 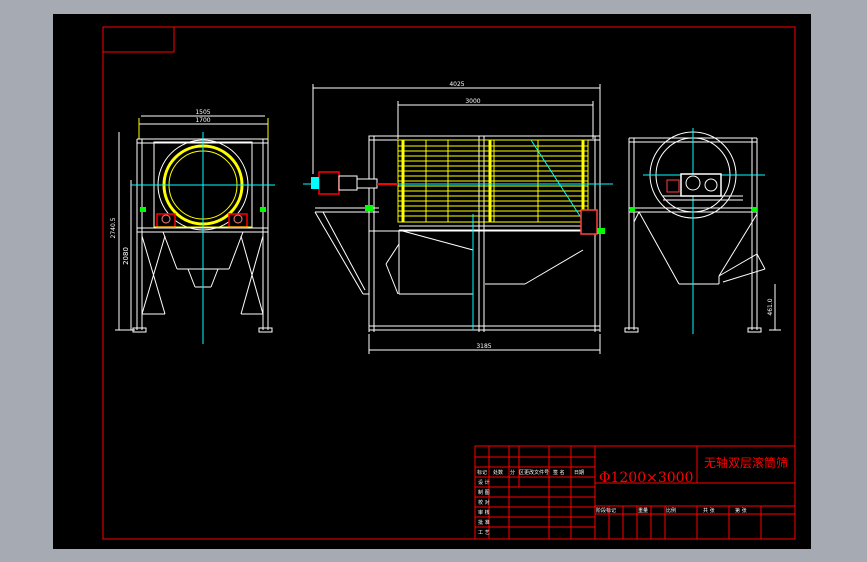 What do you see at coordinates (482, 472) in the screenshot?
I see `tb-header-0: 标记` at bounding box center [482, 472].